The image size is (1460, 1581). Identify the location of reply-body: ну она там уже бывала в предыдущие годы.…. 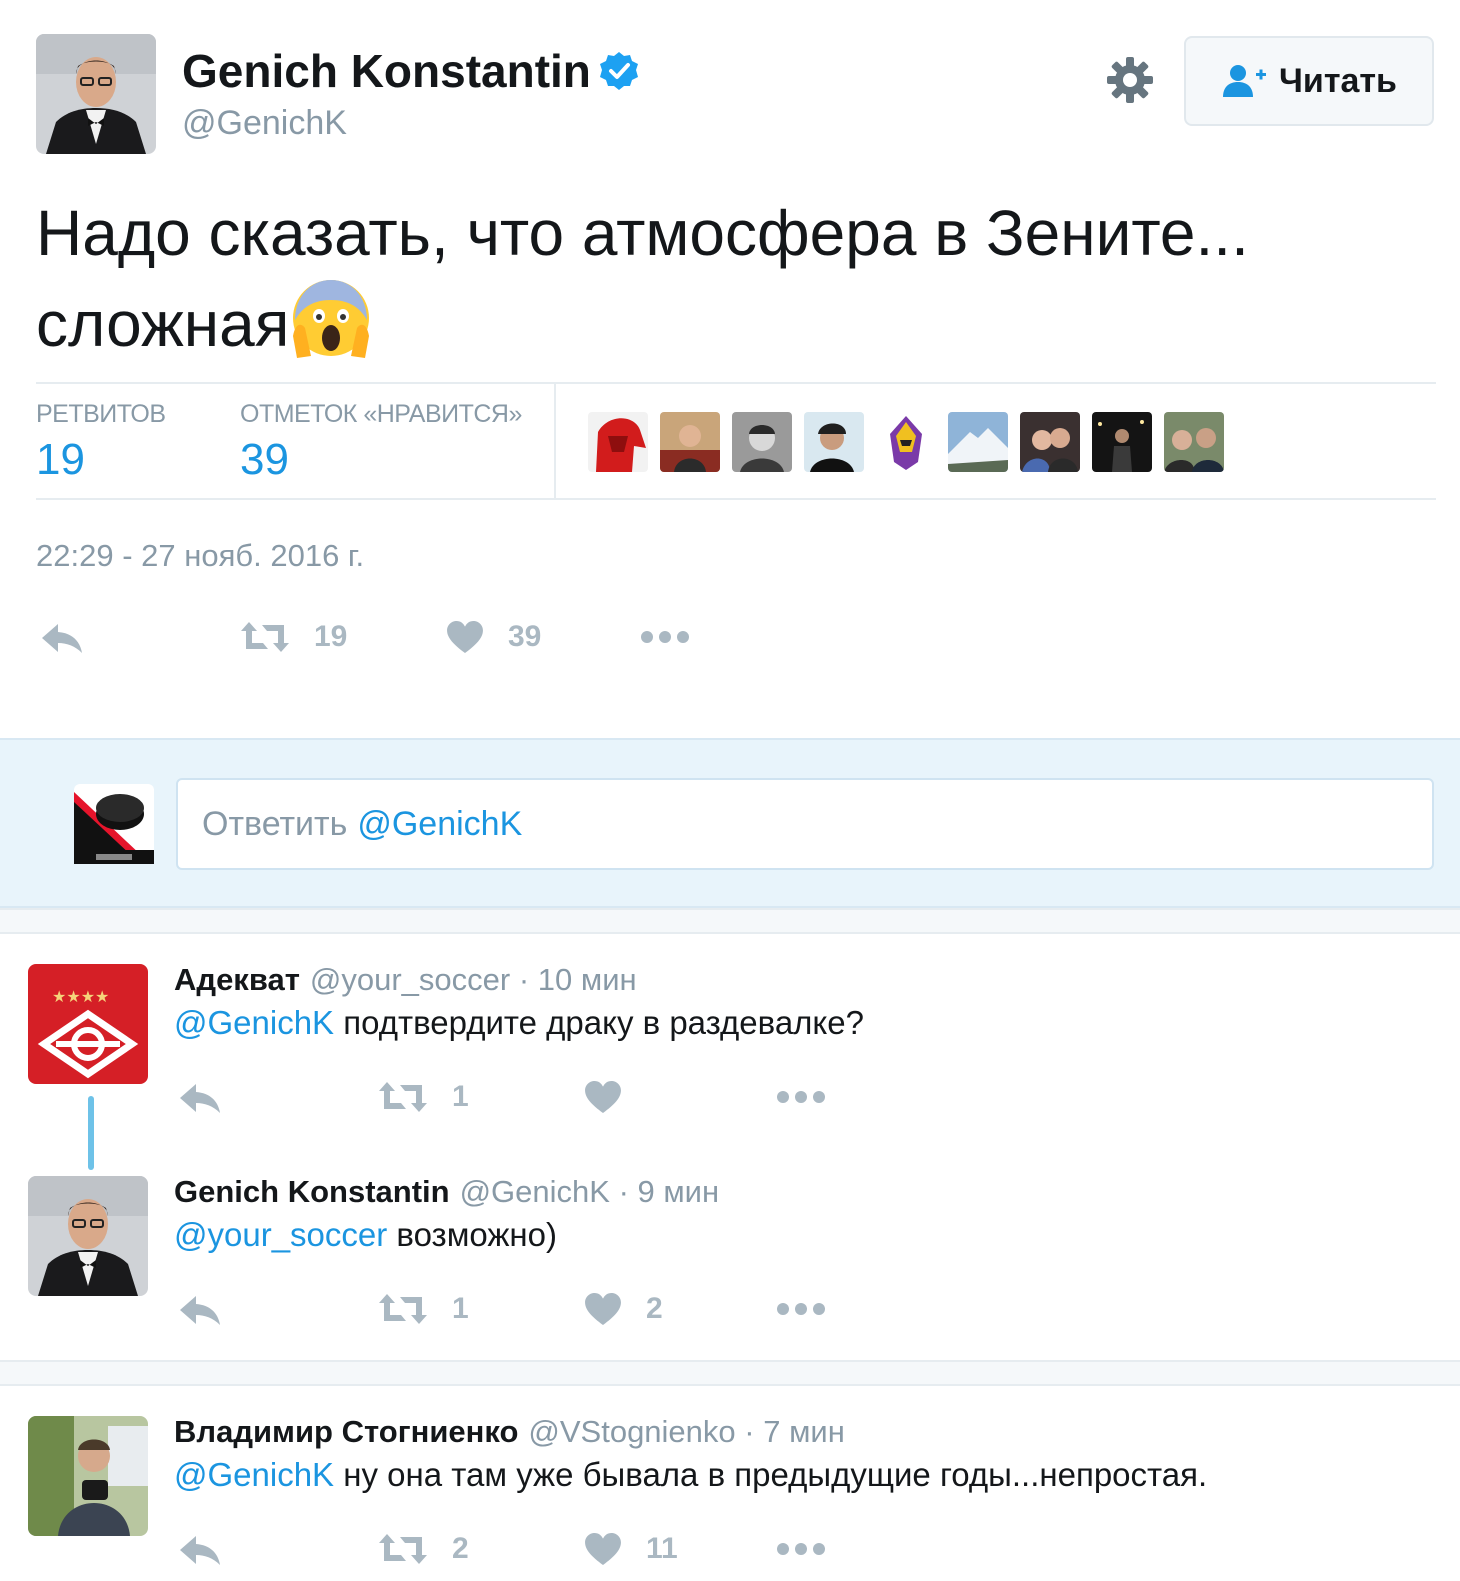
(771, 1474).